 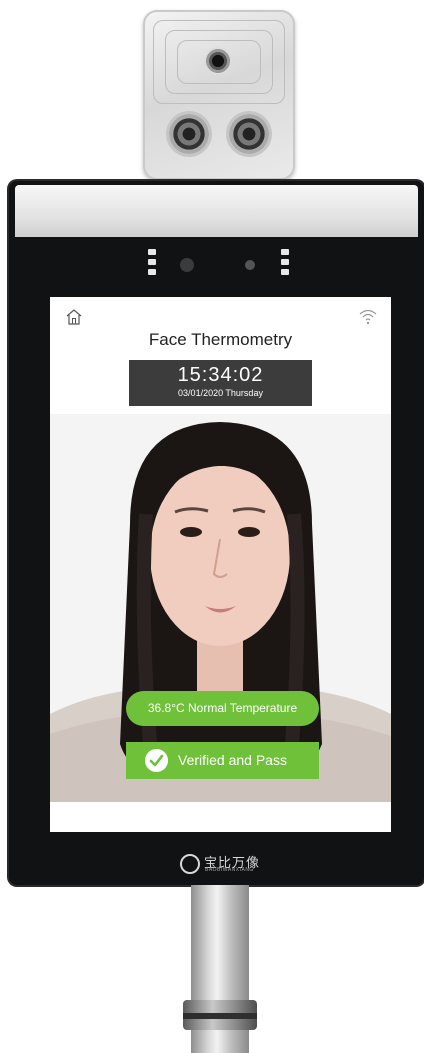 What do you see at coordinates (220, 375) in the screenshot?
I see `clock-time: 15:34:02` at bounding box center [220, 375].